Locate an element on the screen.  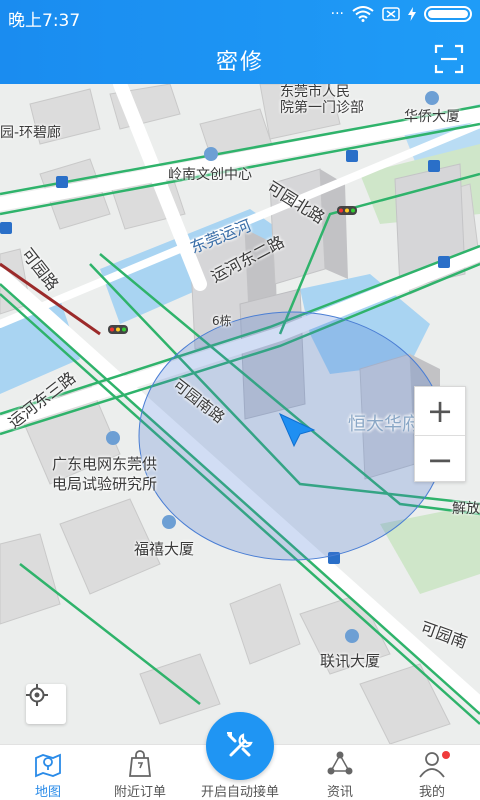
zoom-out-button: − is located at coordinates (440, 459).